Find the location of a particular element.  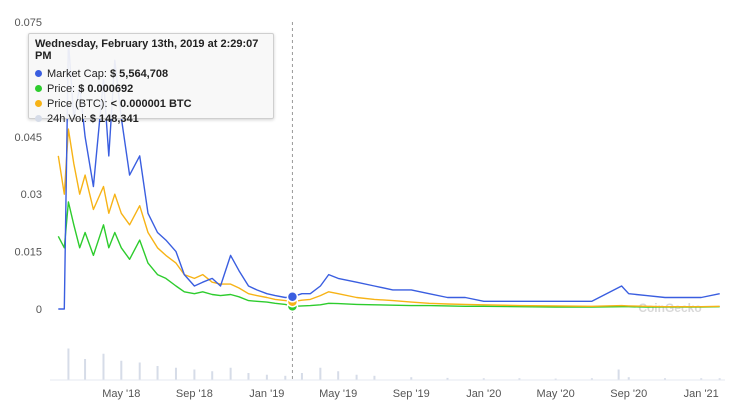

y-tick-label: 0.075 is located at coordinates (28, 23).